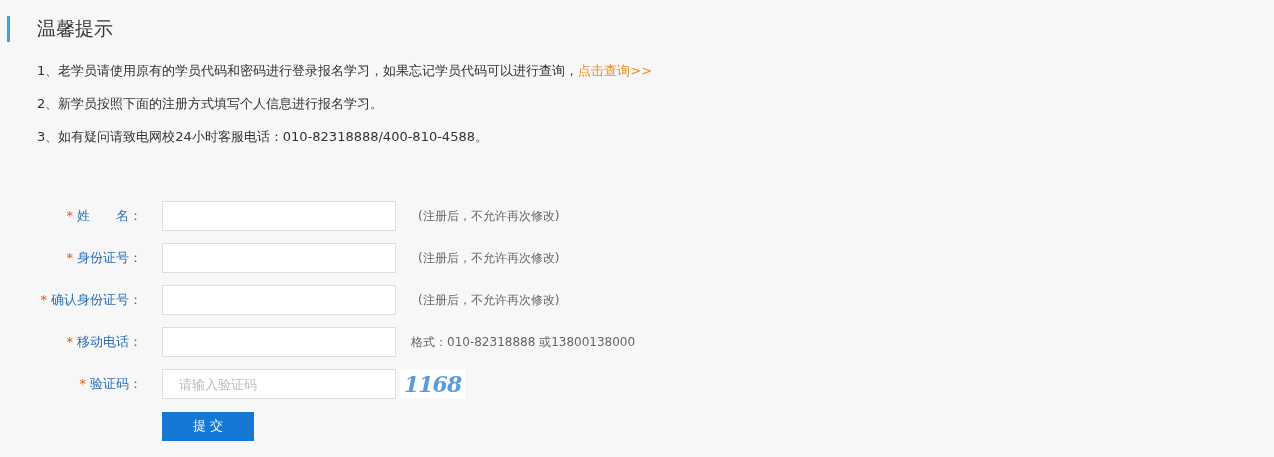 The height and width of the screenshot is (457, 1274). I want to click on field-hint: 格式：010-82318888 或13800138000, so click(523, 342).